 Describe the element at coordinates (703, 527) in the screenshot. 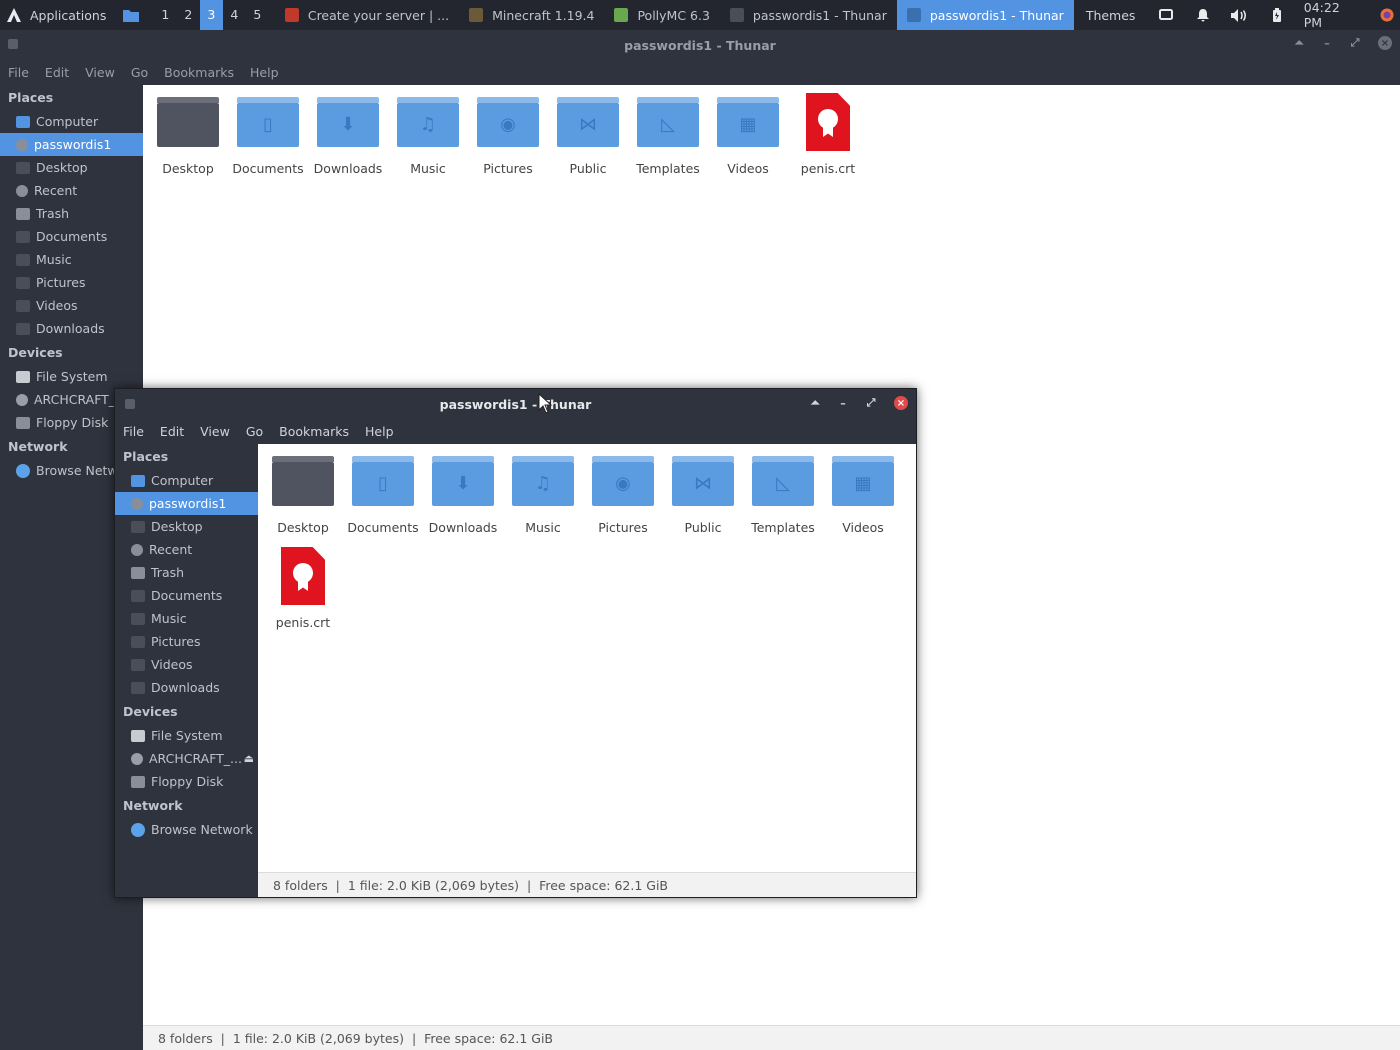

I see `file-item-label: Public` at that location.